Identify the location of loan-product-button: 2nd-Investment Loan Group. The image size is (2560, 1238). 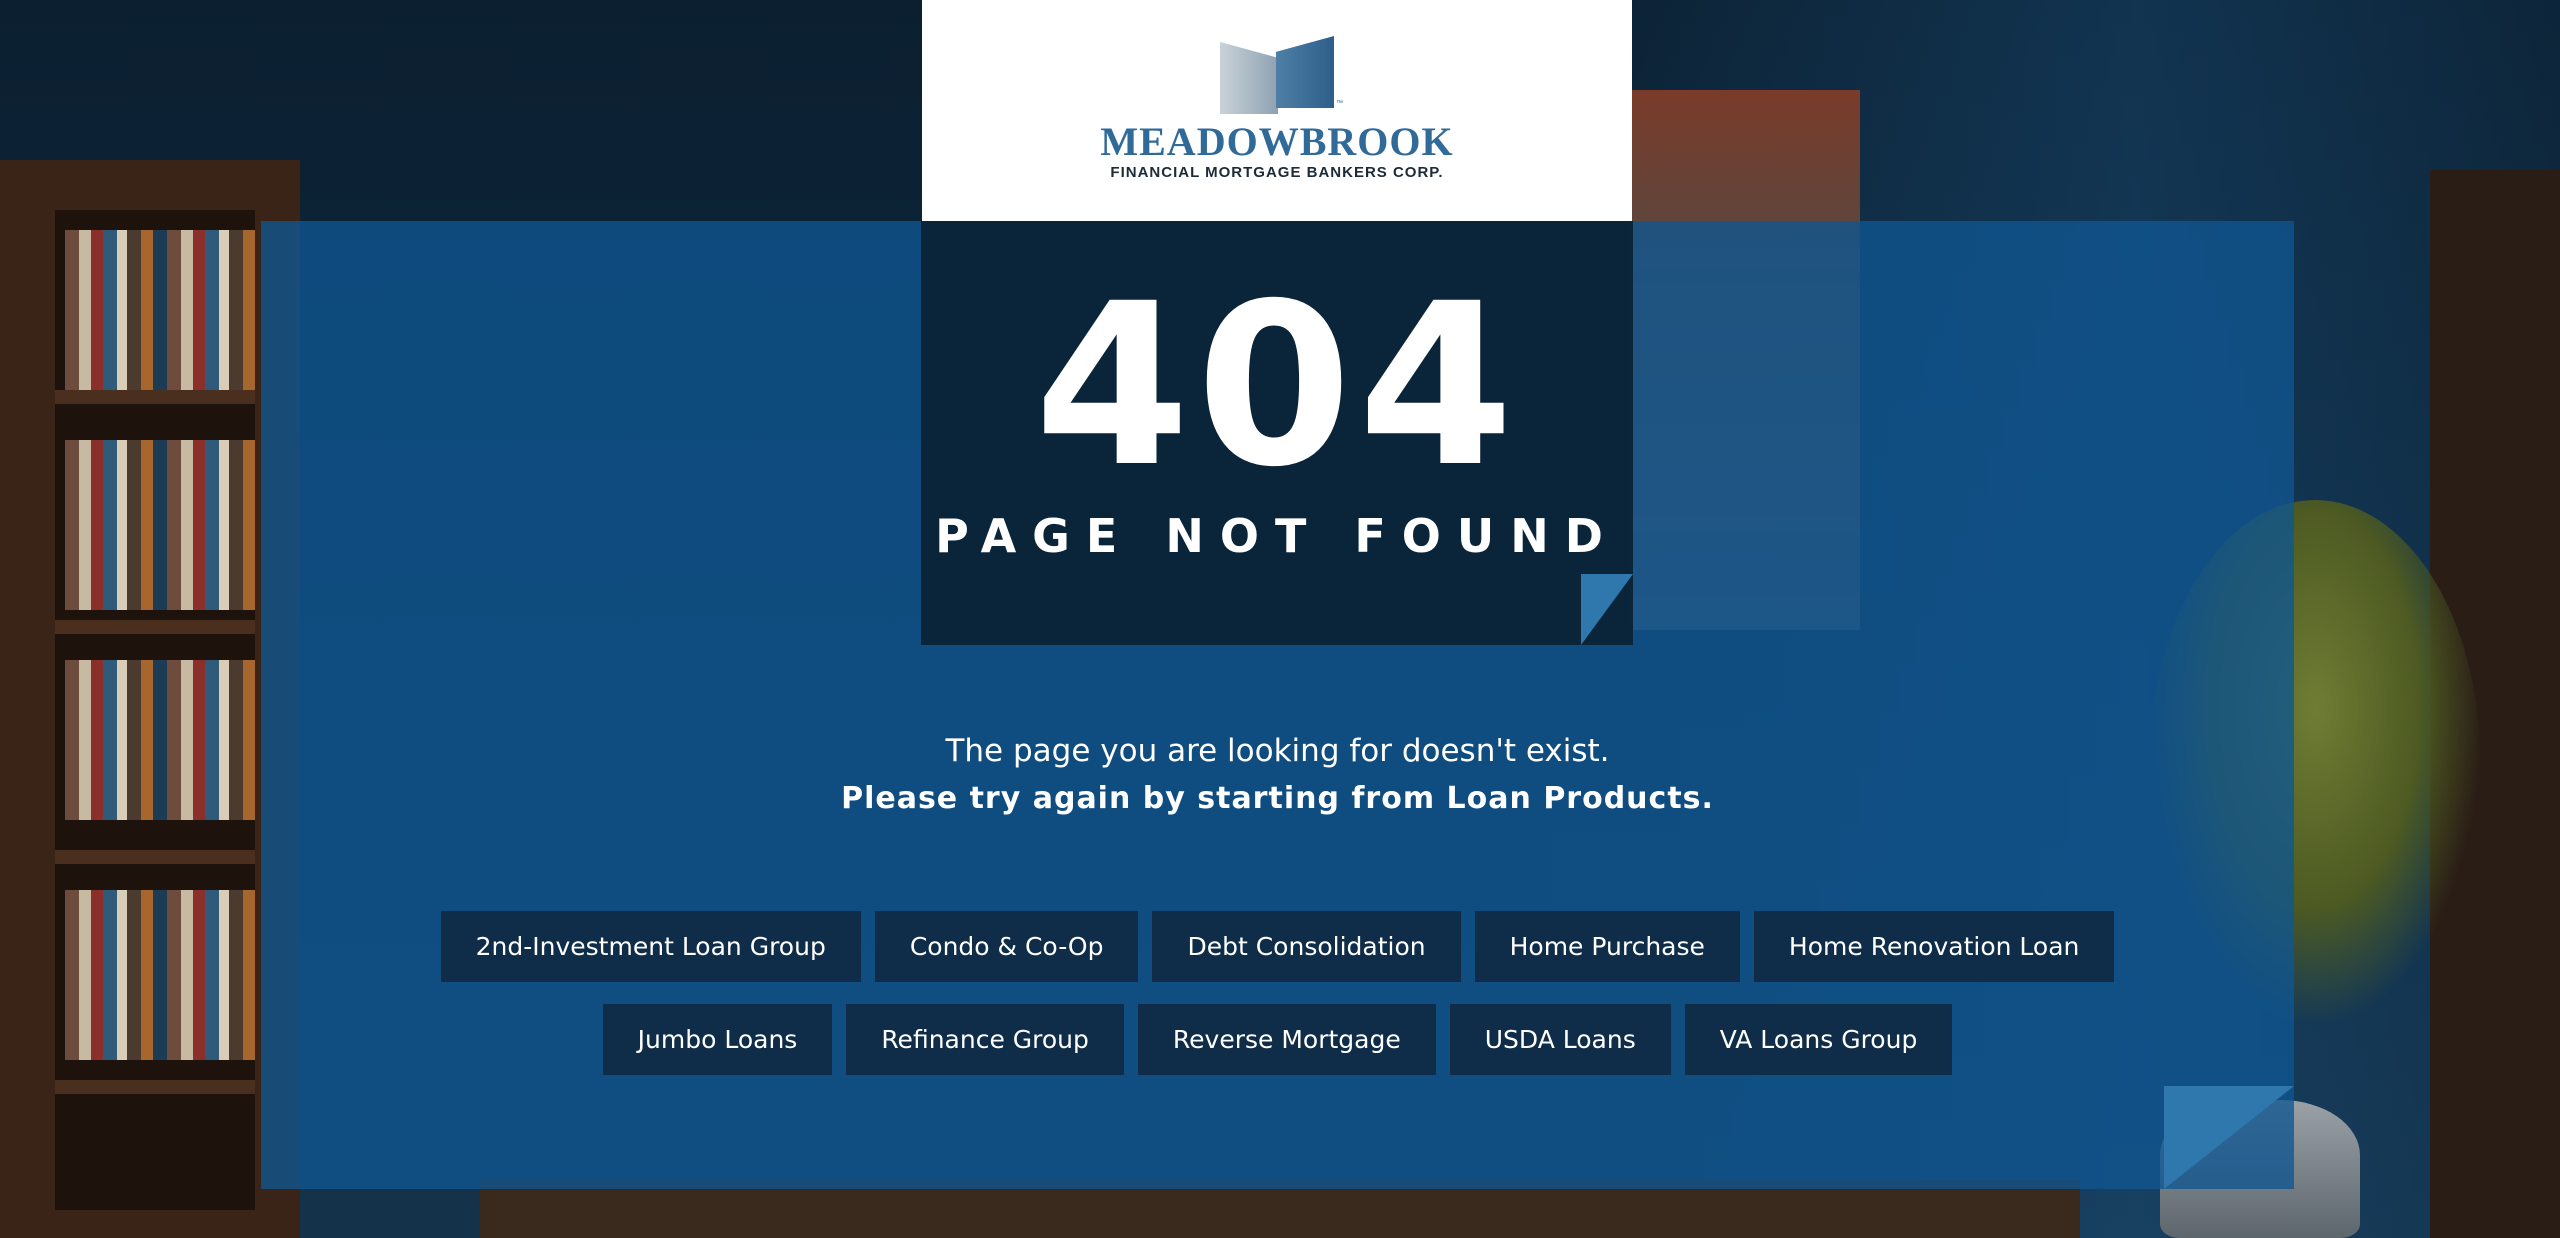
(650, 946).